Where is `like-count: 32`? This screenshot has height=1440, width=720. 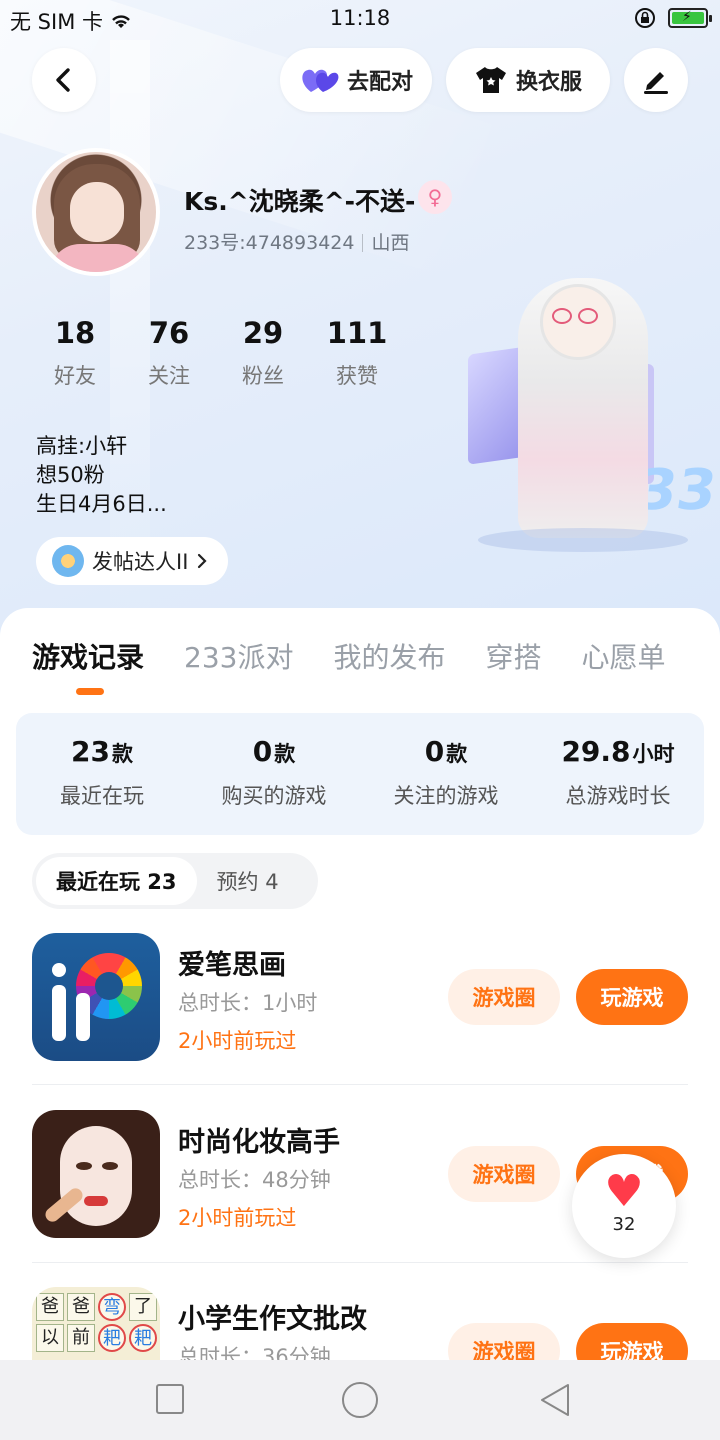 like-count: 32 is located at coordinates (624, 1224).